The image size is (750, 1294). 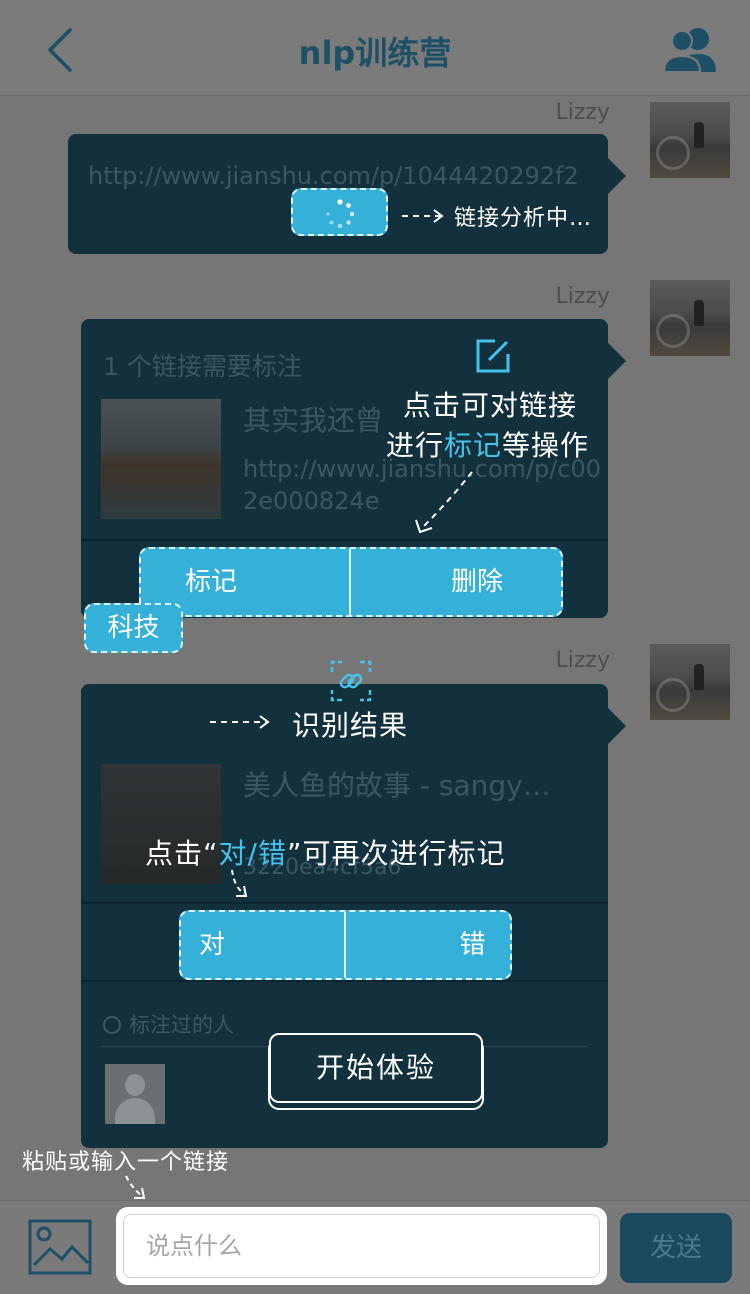 I want to click on card-action-tip-2: 进行标记等操作, so click(x=488, y=445).